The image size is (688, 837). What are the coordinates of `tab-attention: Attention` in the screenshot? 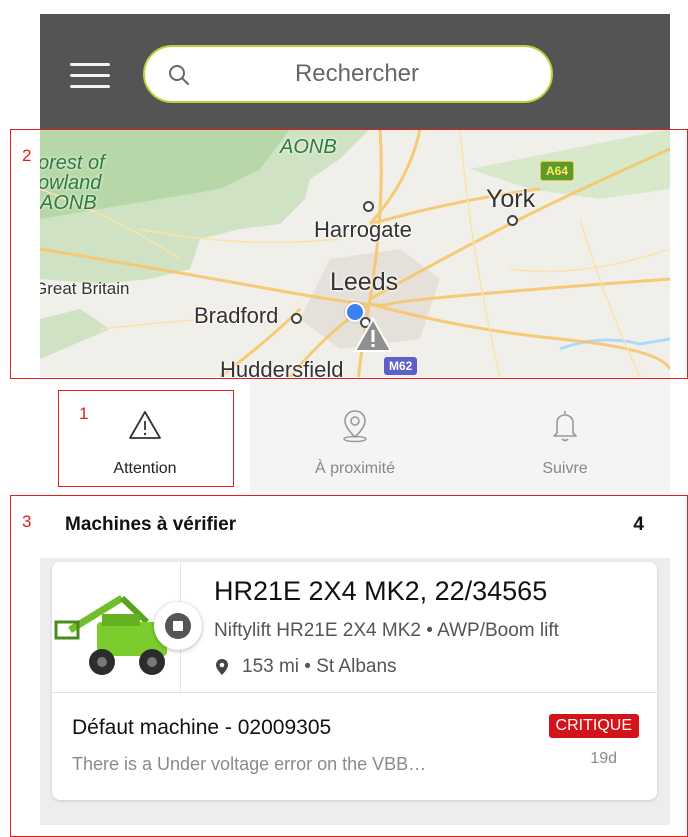 It's located at (145, 434).